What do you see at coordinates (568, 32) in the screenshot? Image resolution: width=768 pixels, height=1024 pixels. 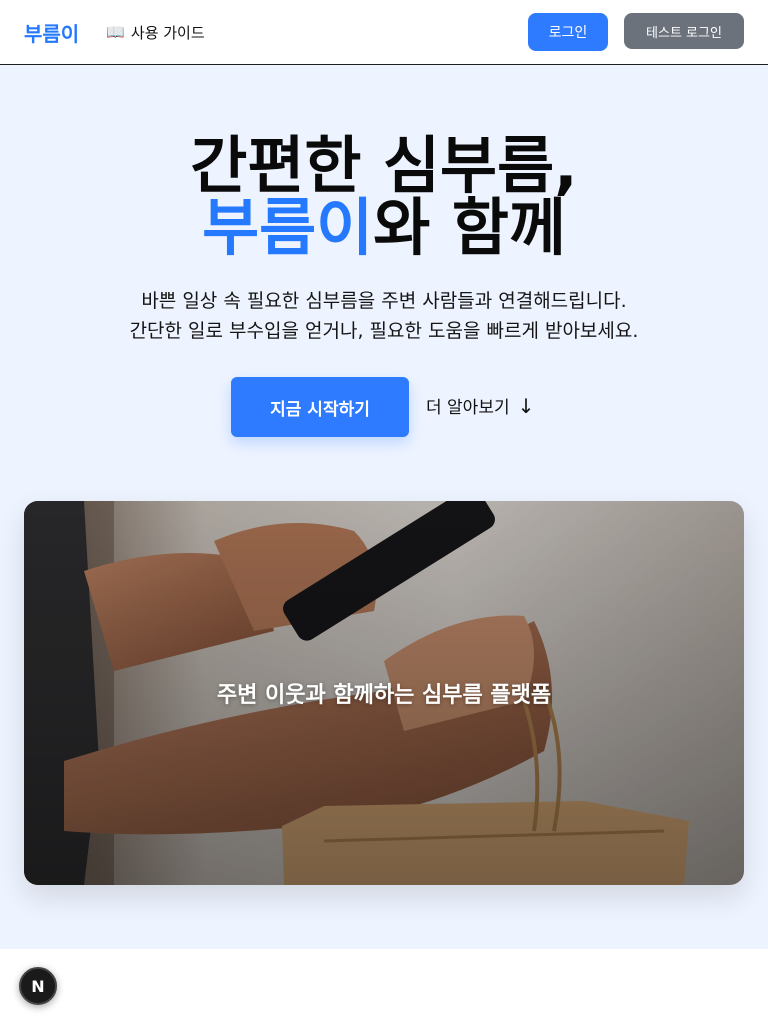 I see `login-button: 로그인` at bounding box center [568, 32].